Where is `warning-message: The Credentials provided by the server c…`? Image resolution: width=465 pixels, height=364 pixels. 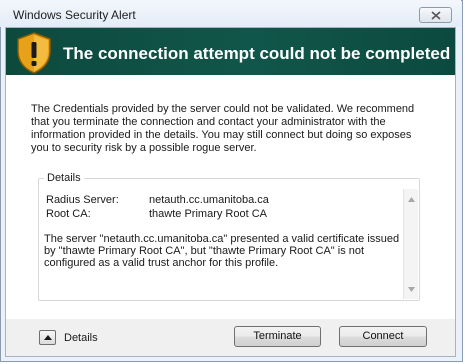
warning-message: The Credentials provided by the server c… is located at coordinates (223, 128).